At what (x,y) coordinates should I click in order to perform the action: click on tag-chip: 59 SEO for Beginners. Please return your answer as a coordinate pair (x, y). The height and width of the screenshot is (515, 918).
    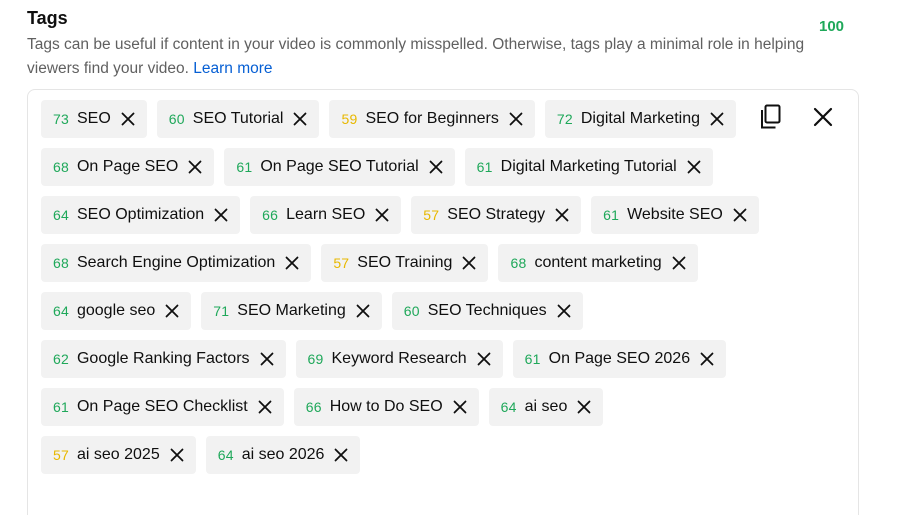
    Looking at the image, I should click on (432, 119).